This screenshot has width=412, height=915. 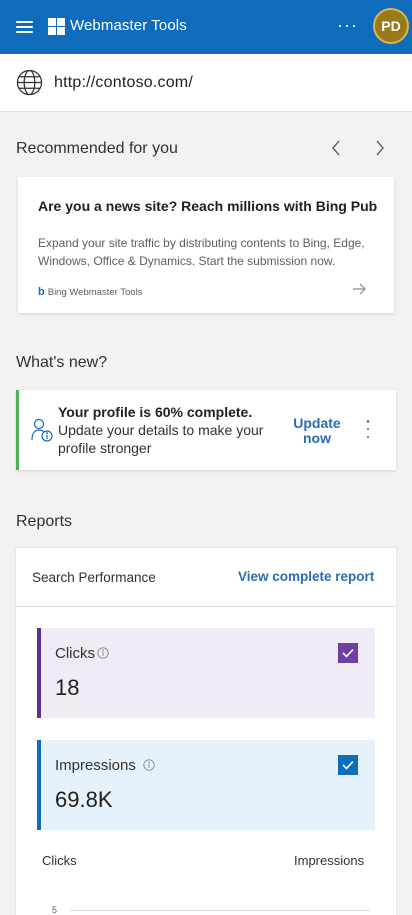 I want to click on globe-icon, so click(x=29, y=82).